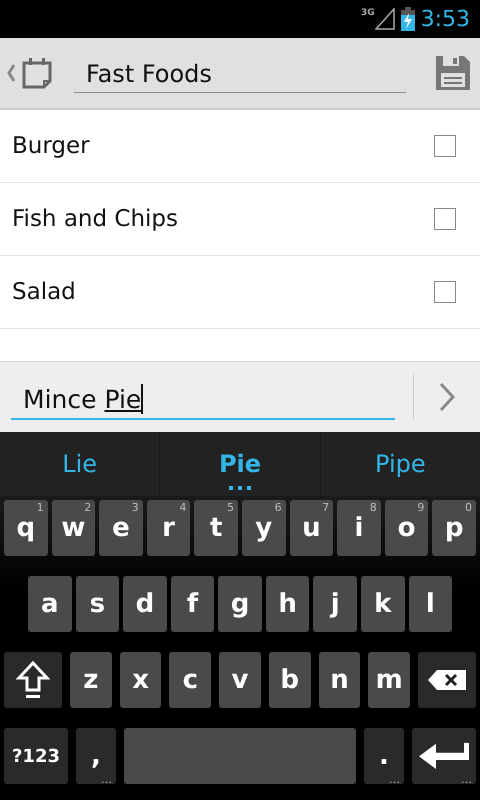 This screenshot has width=480, height=800. Describe the element at coordinates (400, 464) in the screenshot. I see `suggestion: Pipe` at that location.